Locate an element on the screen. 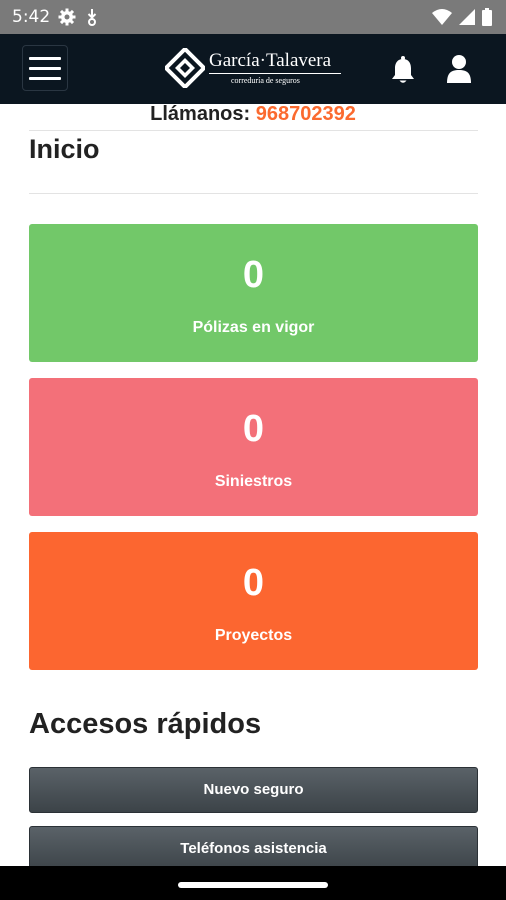  battery-icon is located at coordinates (487, 17).